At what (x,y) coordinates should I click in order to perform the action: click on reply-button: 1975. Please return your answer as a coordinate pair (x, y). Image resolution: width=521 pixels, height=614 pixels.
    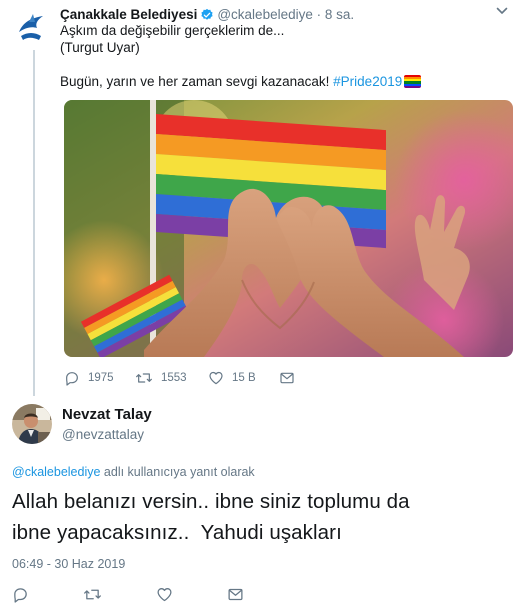
    Looking at the image, I should click on (89, 378).